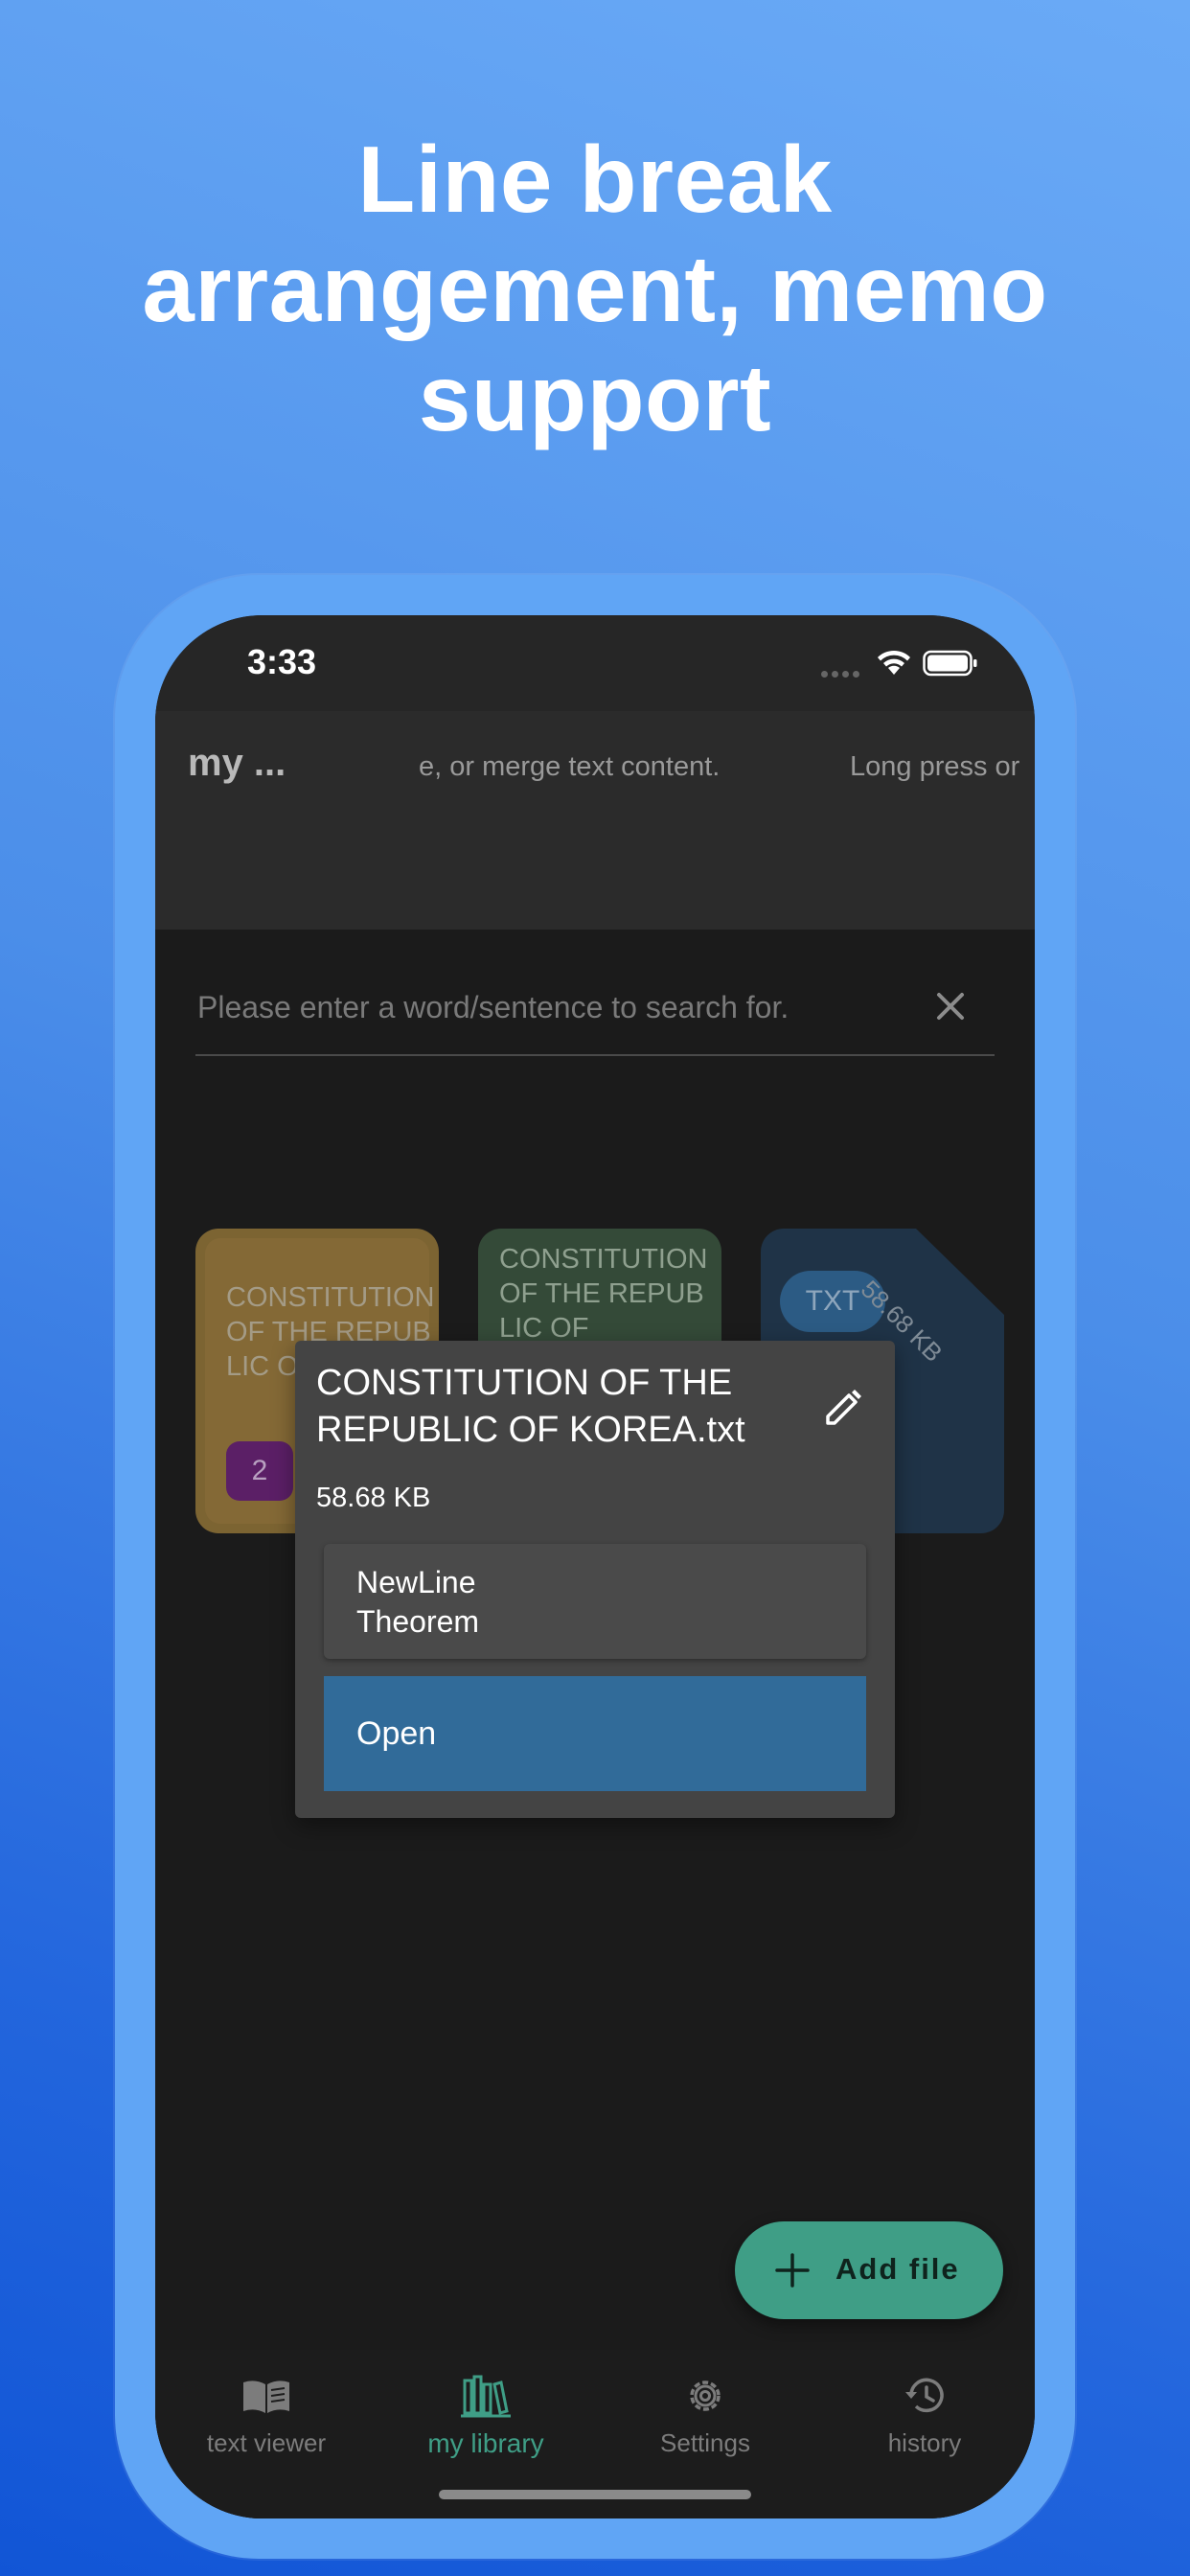  I want to click on search-bar, so click(595, 1011).